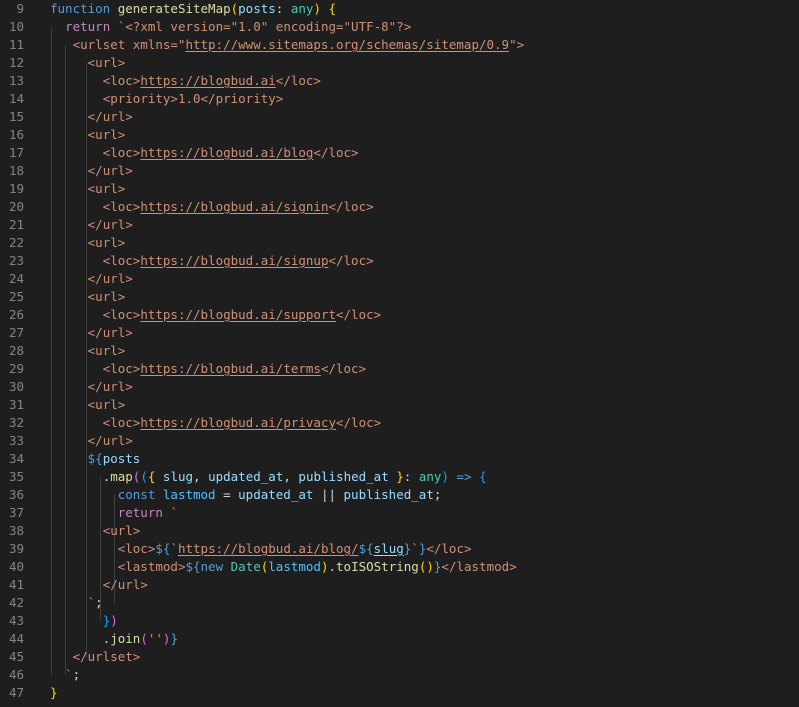  I want to click on code-line: 41 </url>, so click(399, 585).